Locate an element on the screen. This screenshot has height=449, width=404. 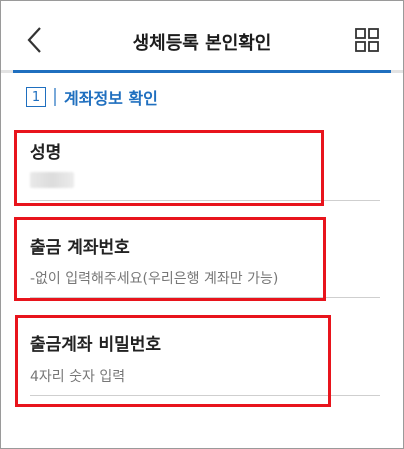
step-number: 1 is located at coordinates (36, 97).